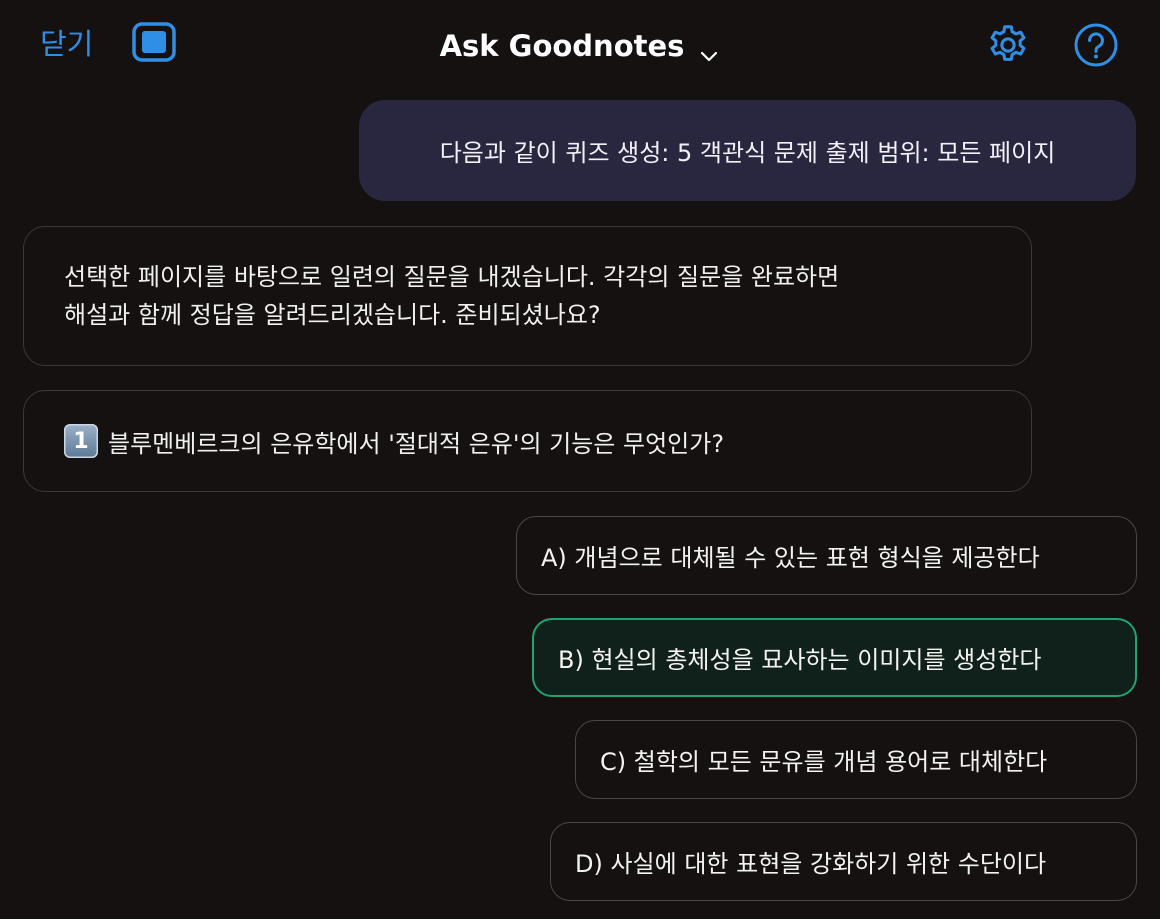 This screenshot has width=1160, height=919. Describe the element at coordinates (81, 441) in the screenshot. I see `keycap-number-icon: 1` at that location.